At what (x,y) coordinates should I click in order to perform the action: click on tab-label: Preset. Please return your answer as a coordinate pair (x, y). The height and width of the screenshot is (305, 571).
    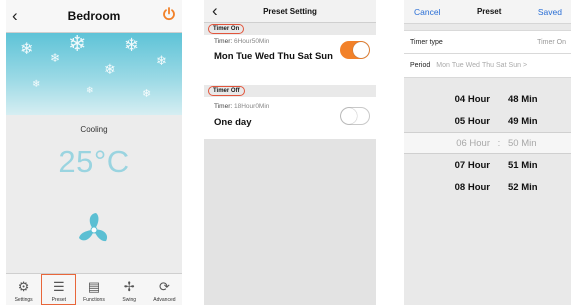
    Looking at the image, I should click on (59, 300).